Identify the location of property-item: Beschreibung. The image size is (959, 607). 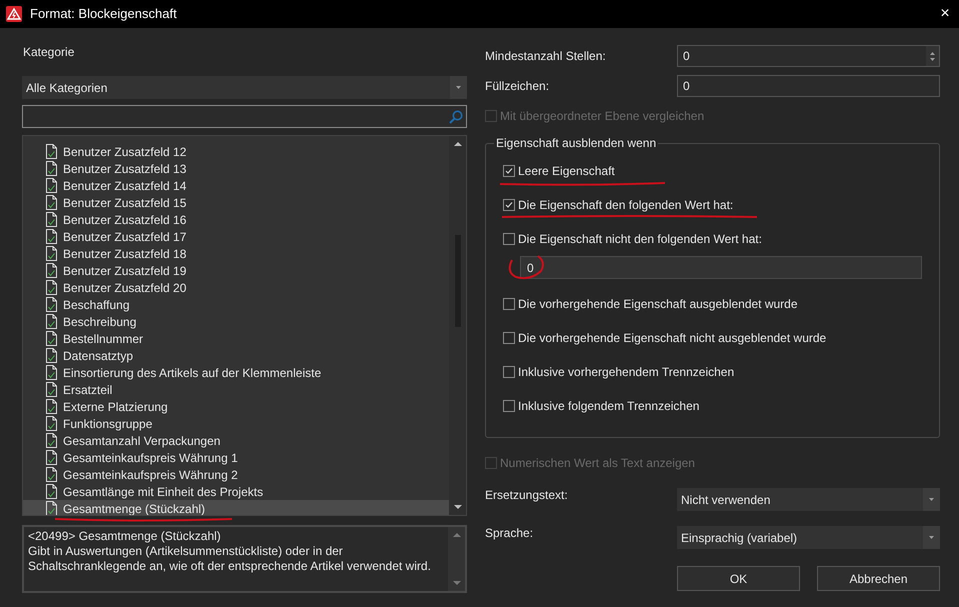
(236, 321).